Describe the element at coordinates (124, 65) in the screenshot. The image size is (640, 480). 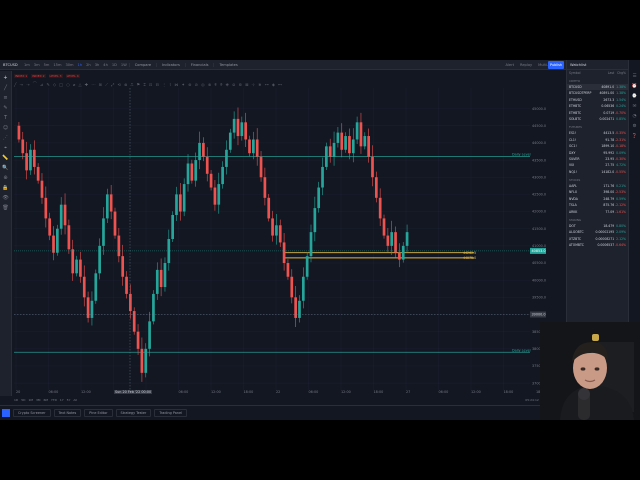
I see `timeframe-1W: 1W` at that location.